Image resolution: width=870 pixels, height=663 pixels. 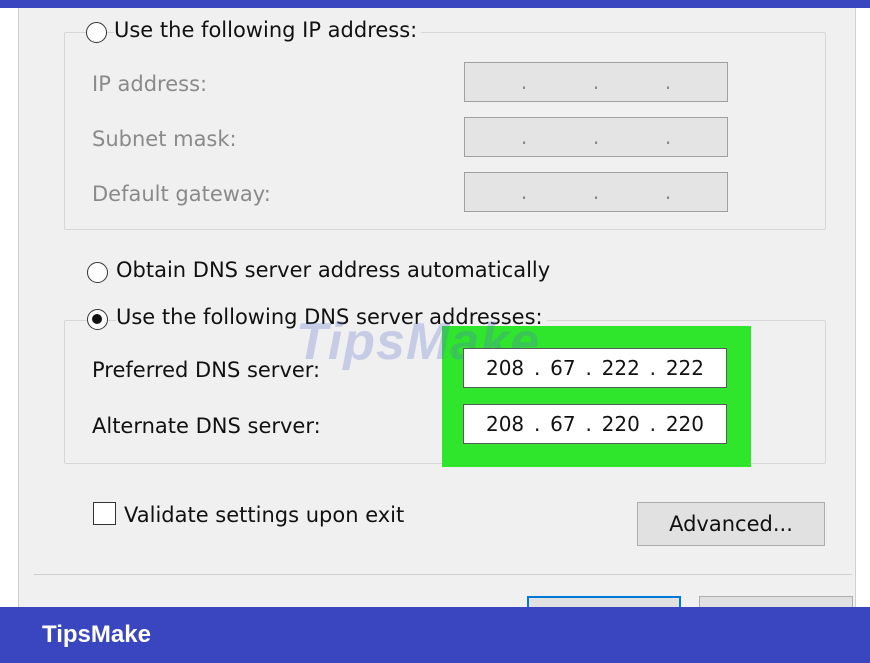 I want to click on use-following-ip-label: Use the following IP address:, so click(x=268, y=30).